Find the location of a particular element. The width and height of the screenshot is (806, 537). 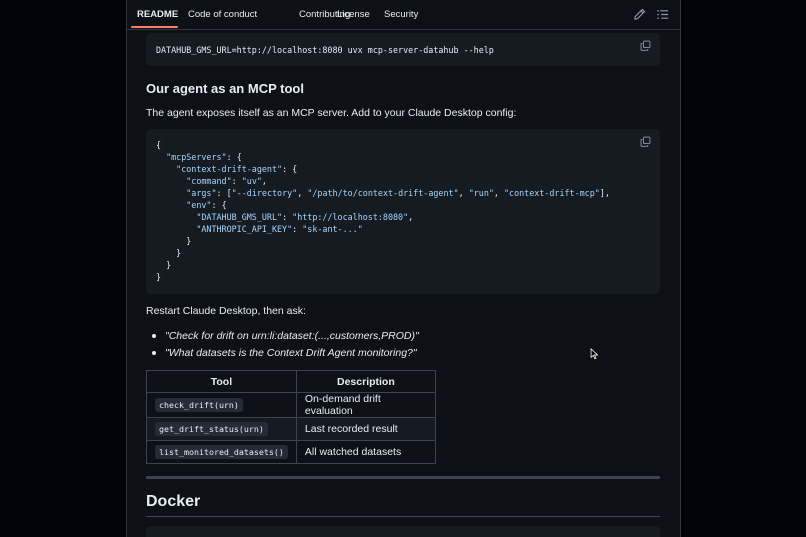

code-line: "command": "uv", is located at coordinates (226, 181).